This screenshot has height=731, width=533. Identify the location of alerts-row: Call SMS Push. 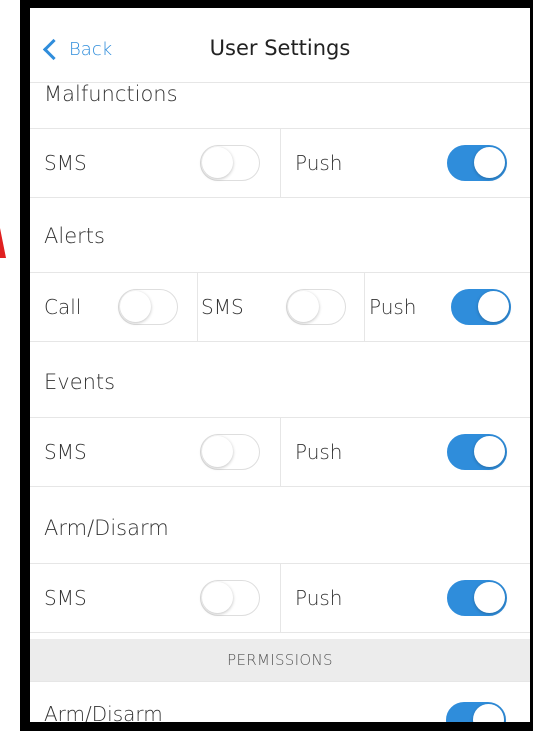
(280, 307).